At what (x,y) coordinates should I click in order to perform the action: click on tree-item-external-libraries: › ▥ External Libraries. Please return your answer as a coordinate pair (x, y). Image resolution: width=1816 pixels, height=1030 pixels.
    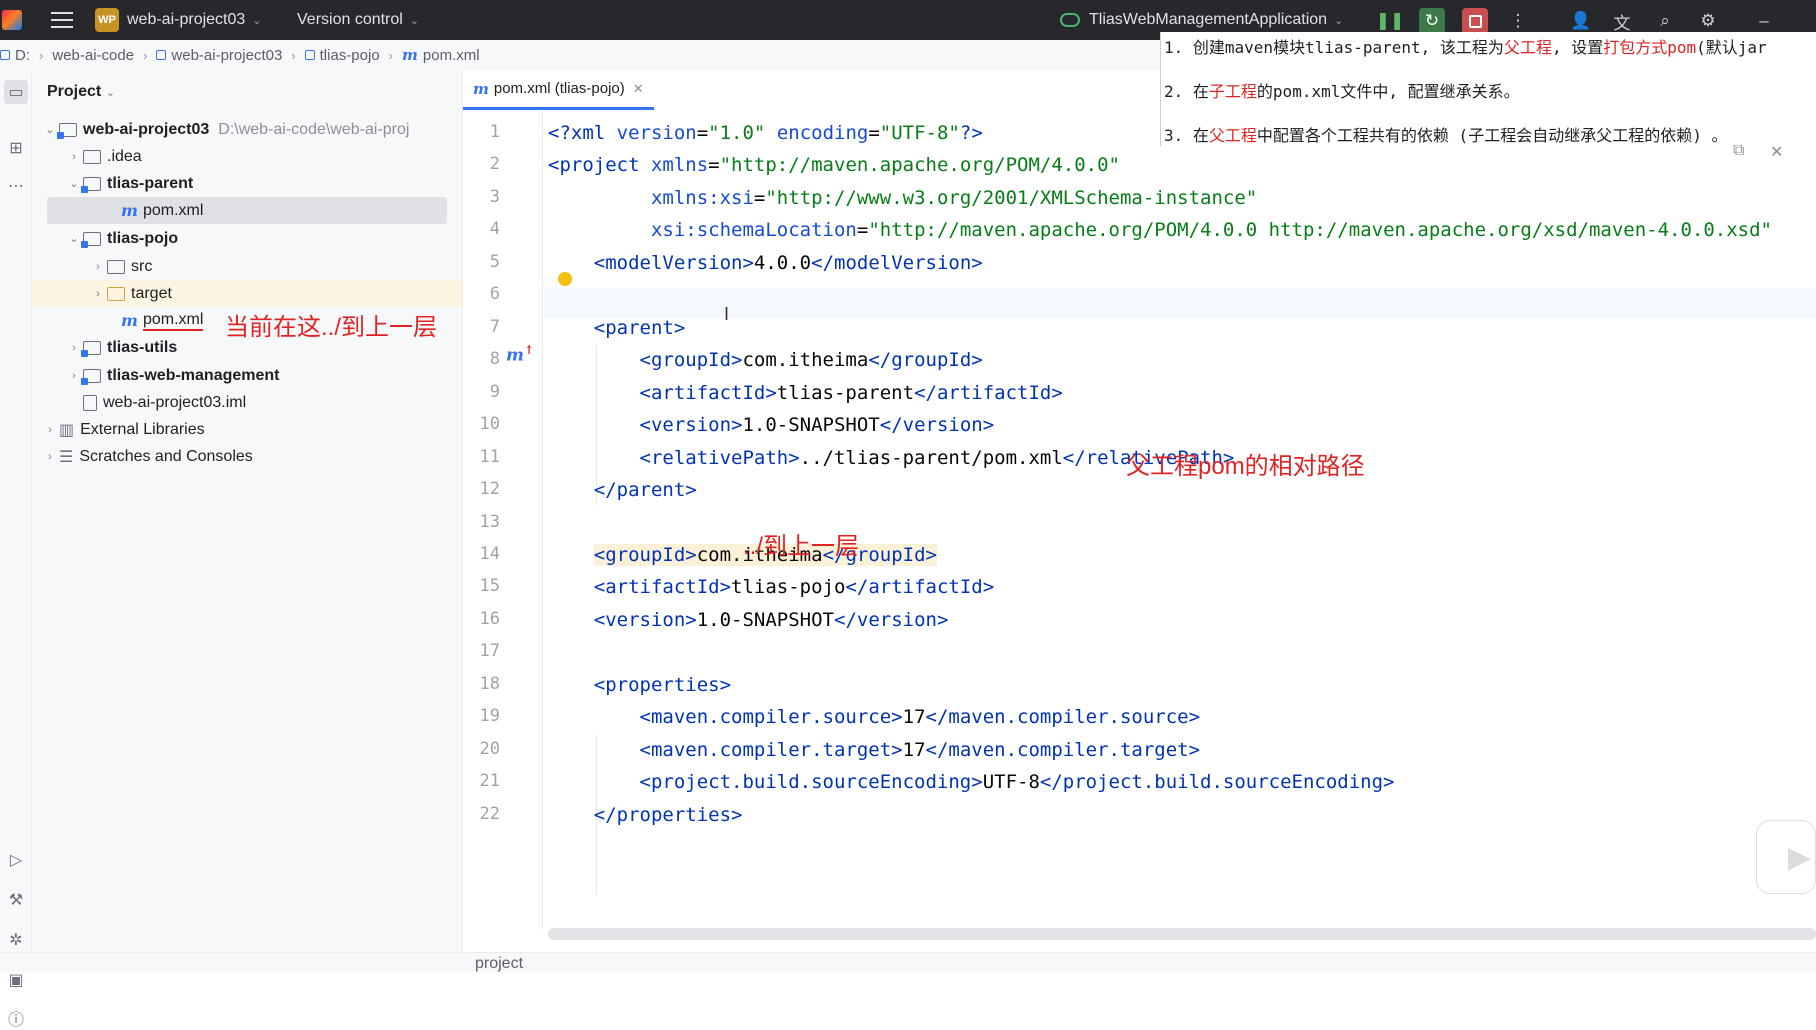
    Looking at the image, I should click on (122, 429).